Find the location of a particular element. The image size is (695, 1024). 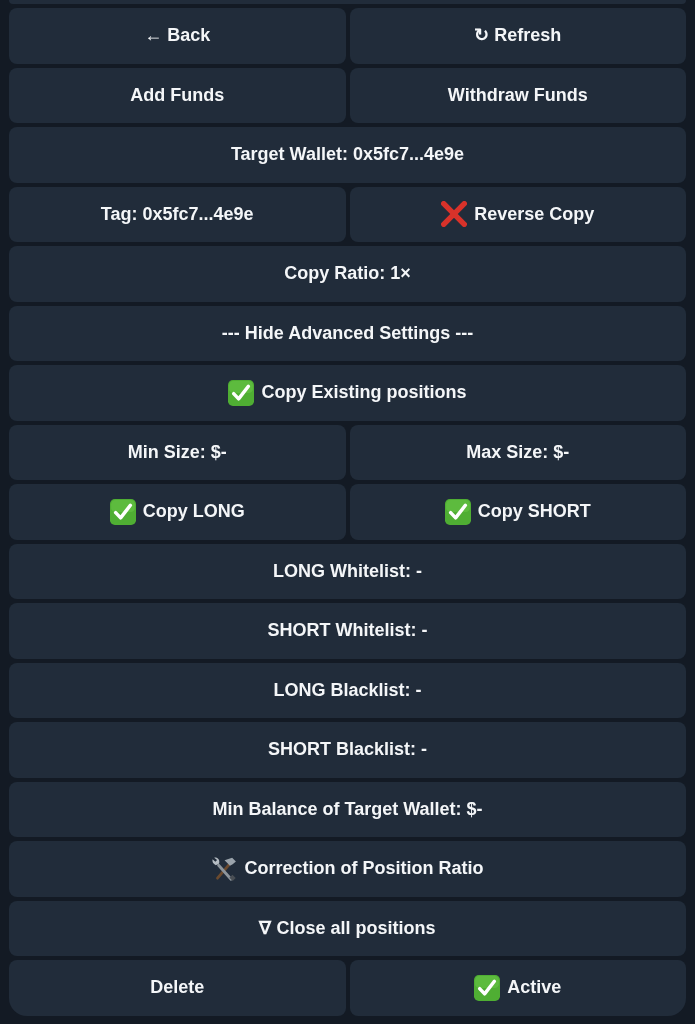

keyboard-button: ← Back is located at coordinates (177, 36).